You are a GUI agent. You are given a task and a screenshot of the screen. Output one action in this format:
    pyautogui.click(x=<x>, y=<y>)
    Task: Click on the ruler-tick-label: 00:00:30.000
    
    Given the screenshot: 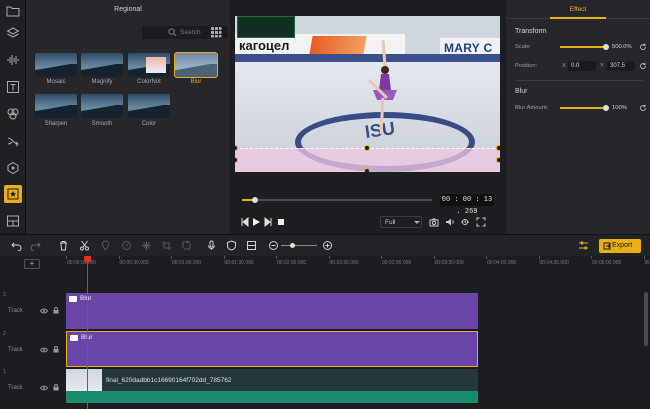 What is the action you would take?
    pyautogui.click(x=134, y=263)
    